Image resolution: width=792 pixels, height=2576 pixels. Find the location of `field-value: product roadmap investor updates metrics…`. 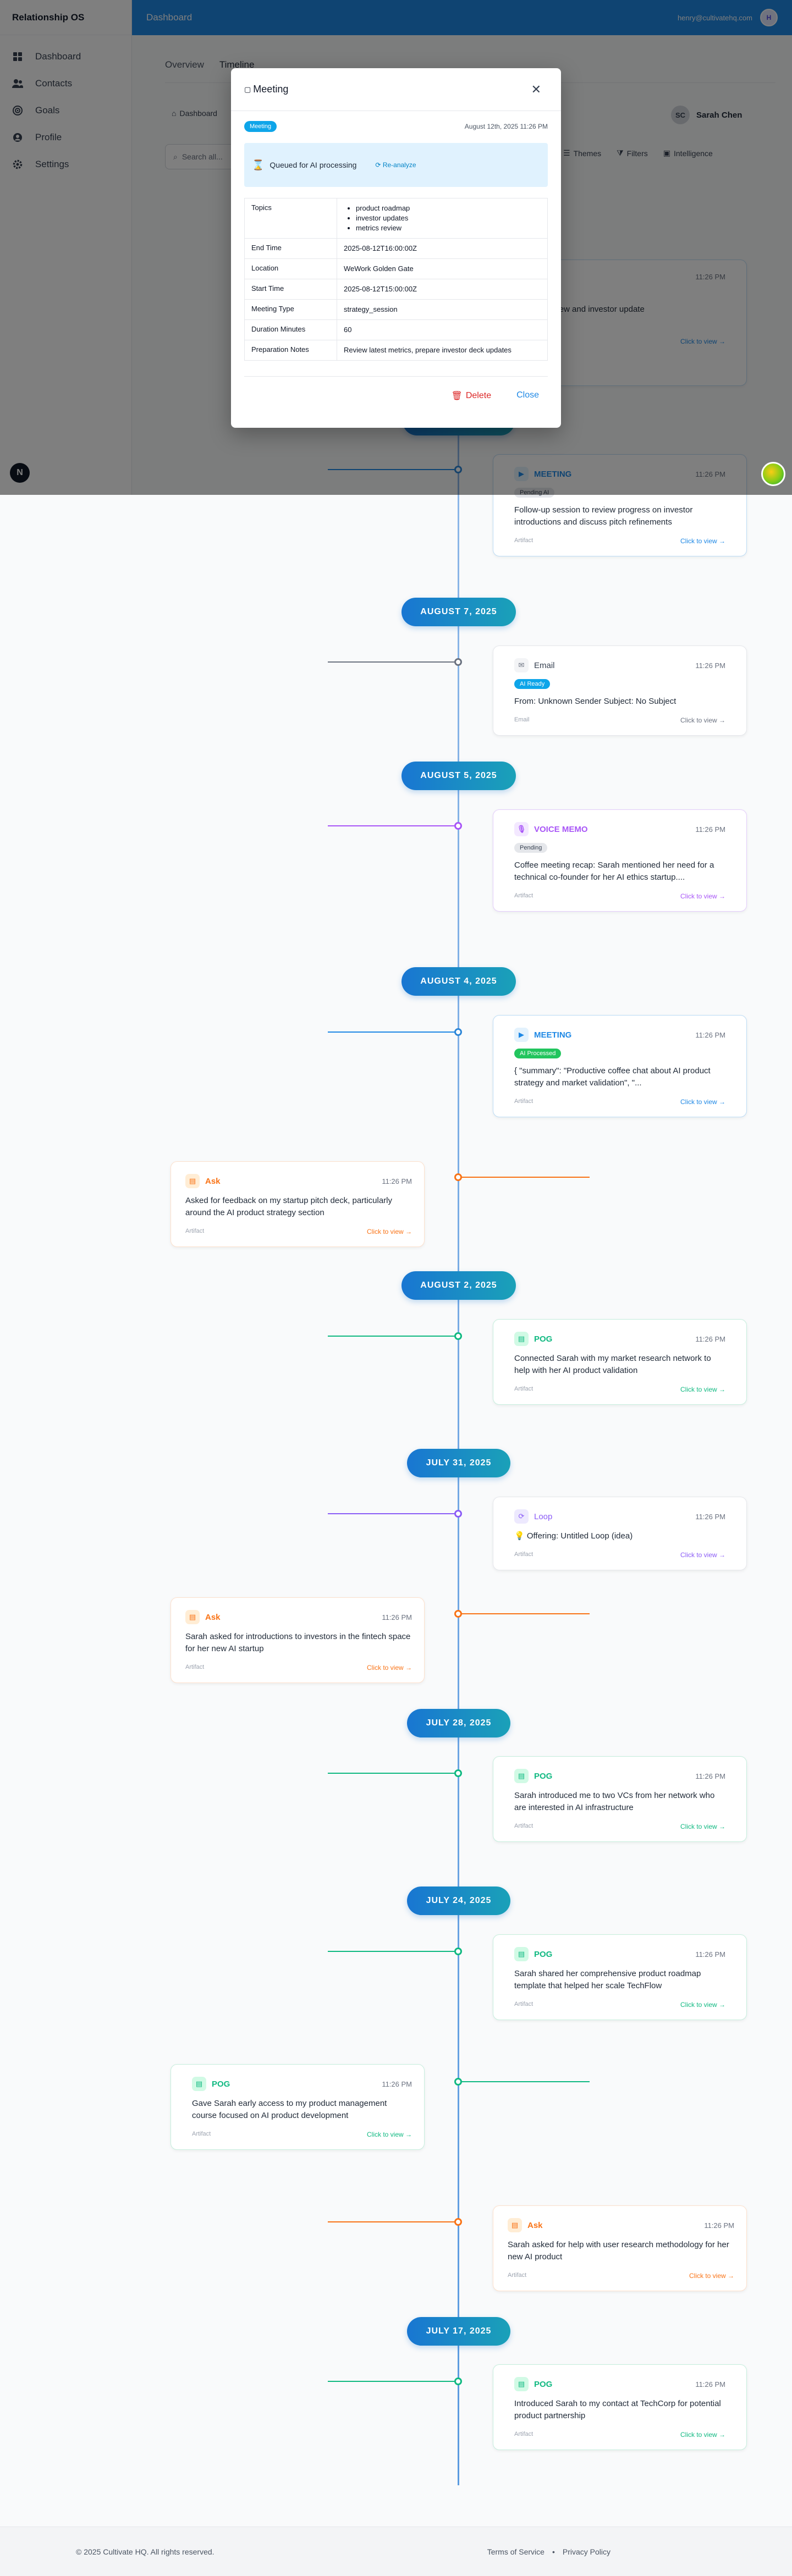

field-value: product roadmap investor updates metrics… is located at coordinates (442, 218).